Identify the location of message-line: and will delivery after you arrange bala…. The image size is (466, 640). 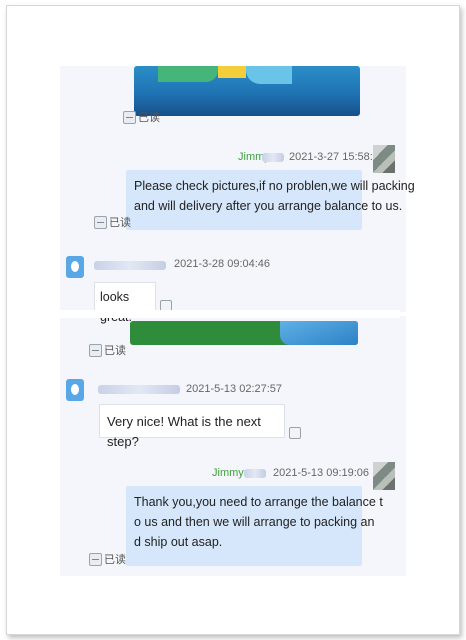
(268, 206).